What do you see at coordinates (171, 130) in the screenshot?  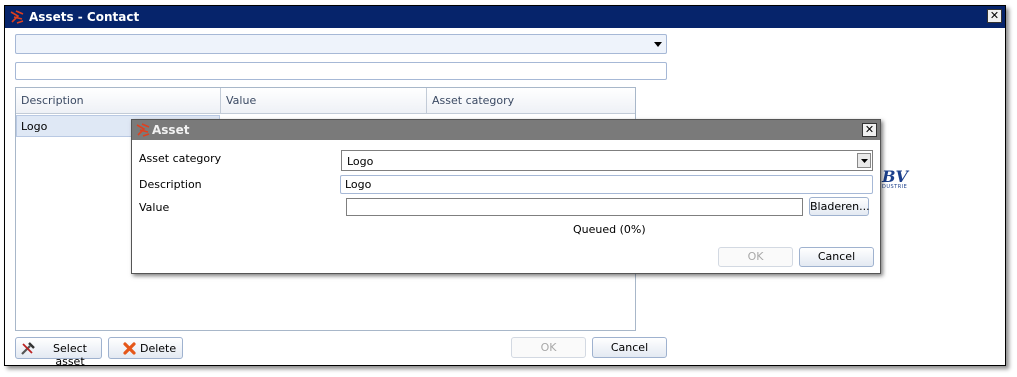 I see `dialog-title: Asset` at bounding box center [171, 130].